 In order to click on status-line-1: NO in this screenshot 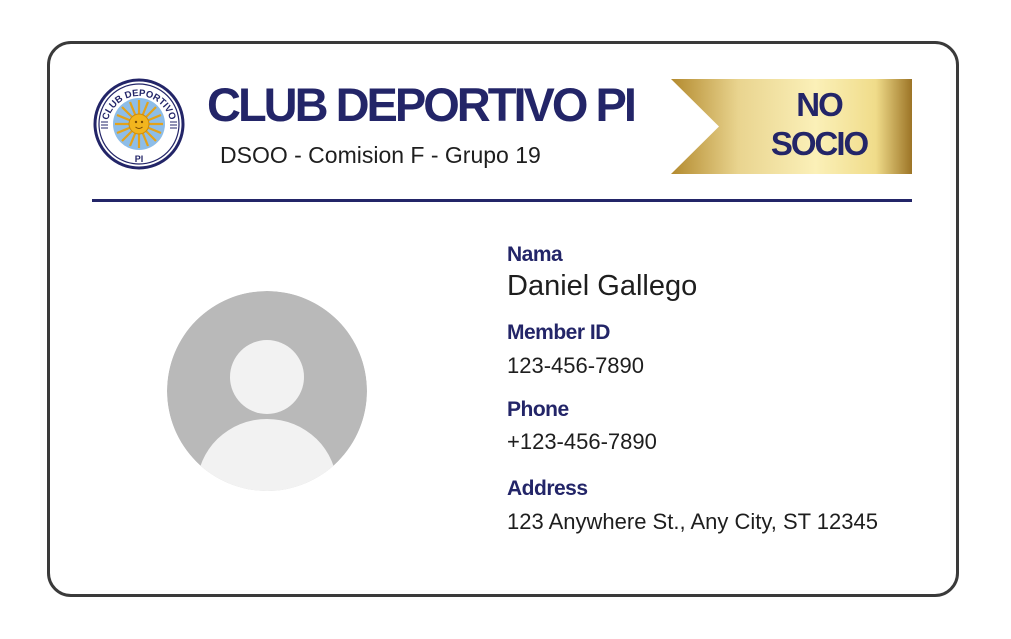, I will do `click(820, 104)`.